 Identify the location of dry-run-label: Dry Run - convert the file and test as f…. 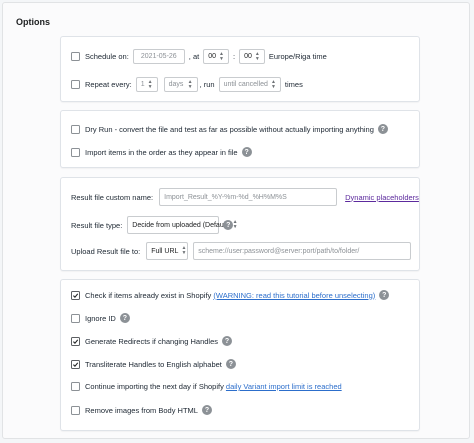
(229, 129).